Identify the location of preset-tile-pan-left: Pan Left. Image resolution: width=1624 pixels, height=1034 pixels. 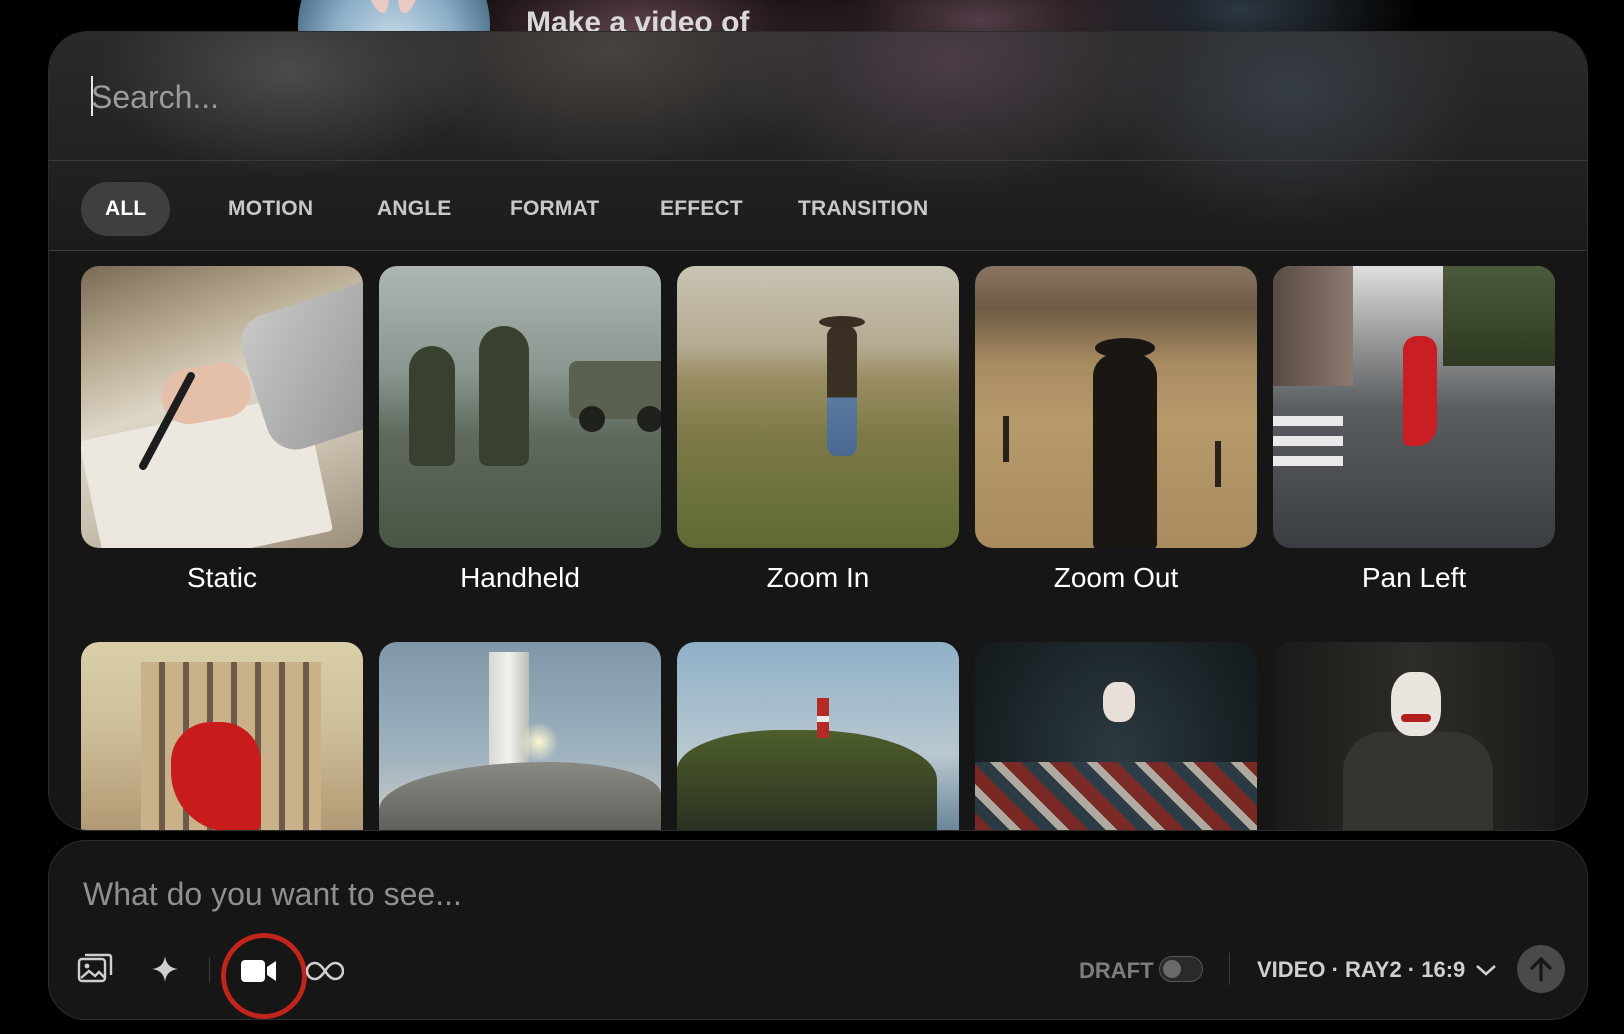
(1414, 429).